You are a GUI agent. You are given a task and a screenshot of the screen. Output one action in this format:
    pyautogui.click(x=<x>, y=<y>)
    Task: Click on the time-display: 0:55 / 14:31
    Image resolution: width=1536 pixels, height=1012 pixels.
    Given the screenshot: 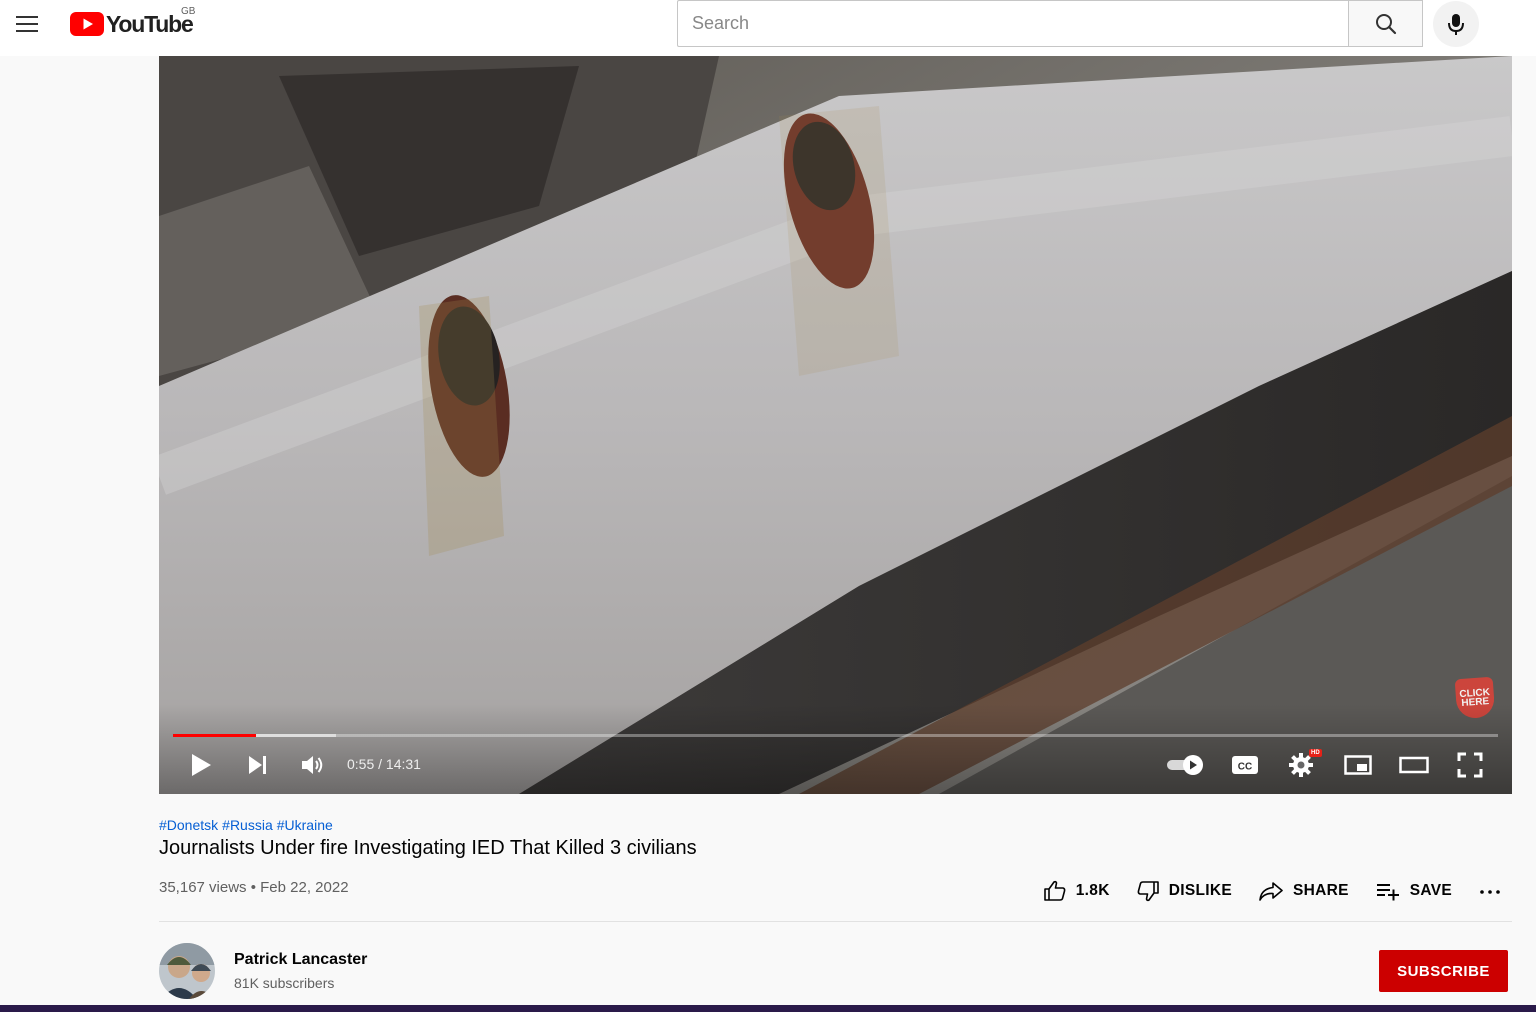 What is the action you would take?
    pyautogui.click(x=384, y=764)
    